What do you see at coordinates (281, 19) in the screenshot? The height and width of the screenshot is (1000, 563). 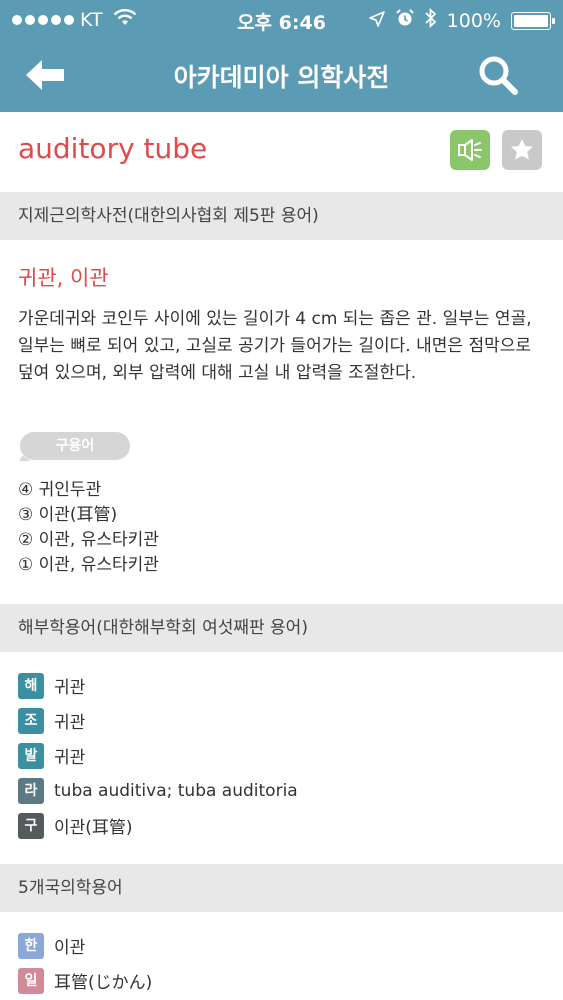 I see `status-bar: KT 오후 6:46 100%` at bounding box center [281, 19].